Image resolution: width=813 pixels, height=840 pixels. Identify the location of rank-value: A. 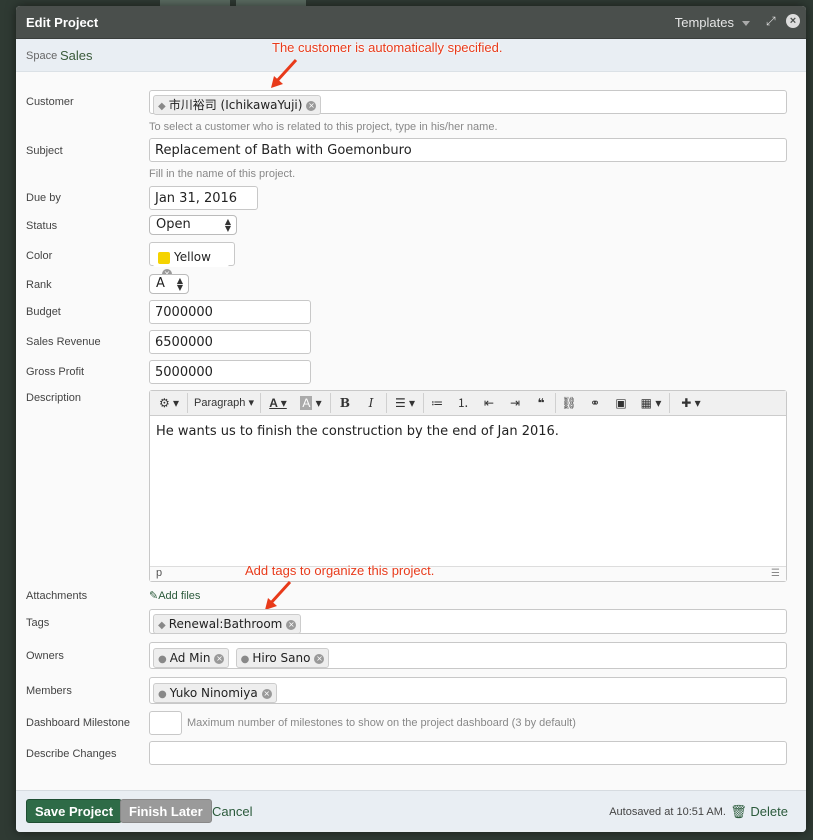
(160, 283).